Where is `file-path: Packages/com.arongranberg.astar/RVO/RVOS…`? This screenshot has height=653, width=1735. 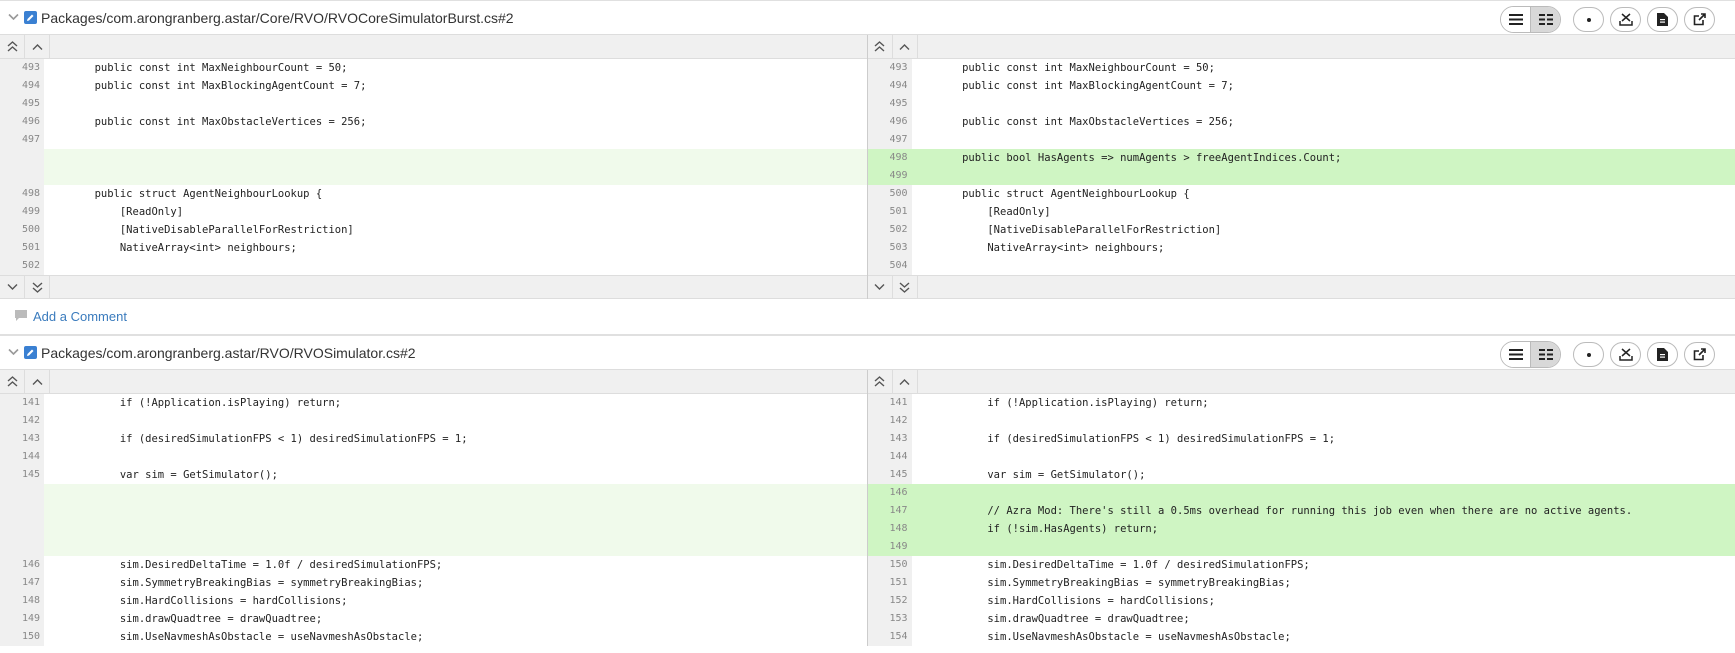 file-path: Packages/com.arongranberg.astar/RVO/RVOS… is located at coordinates (228, 353).